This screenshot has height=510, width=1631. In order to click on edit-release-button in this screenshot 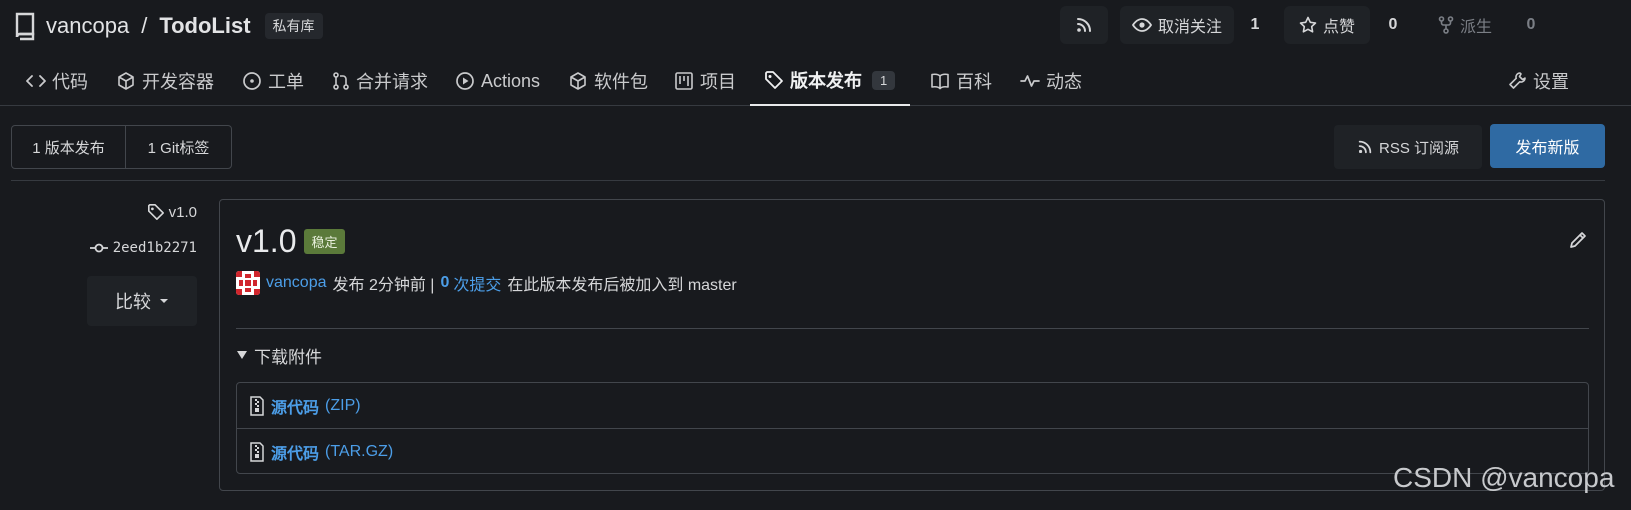, I will do `click(1578, 240)`.